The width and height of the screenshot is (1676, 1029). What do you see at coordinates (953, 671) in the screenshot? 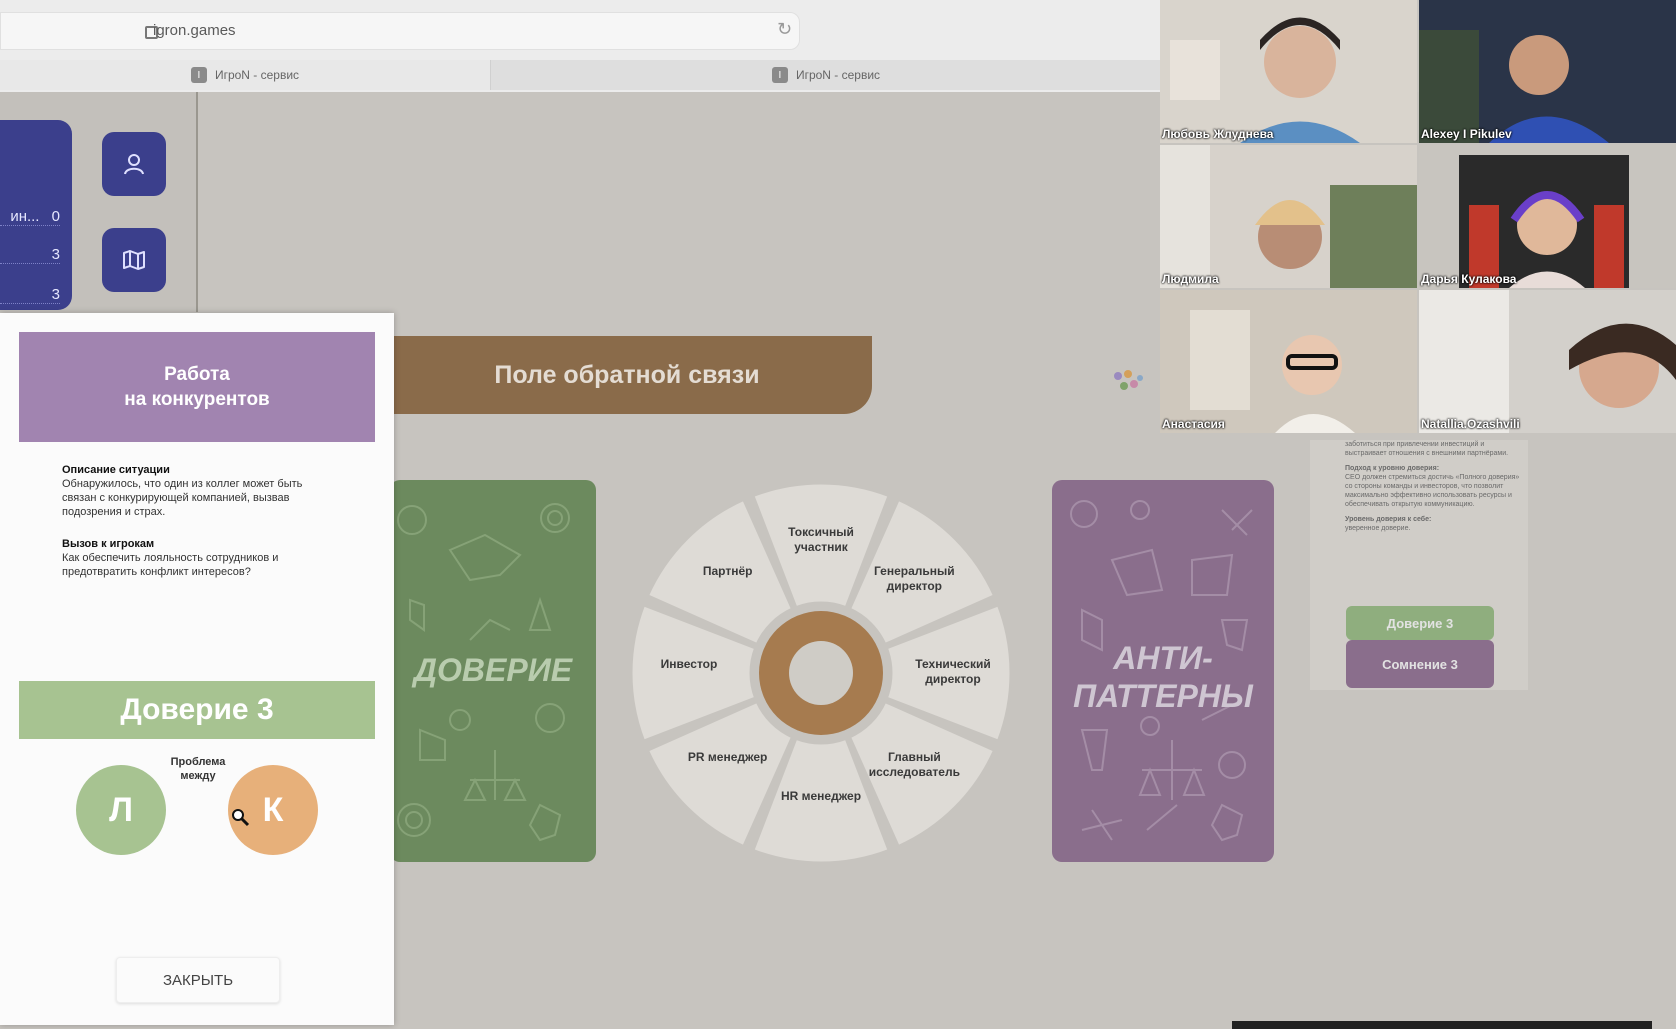
I see `wheel-role-label: Технический директор` at bounding box center [953, 671].